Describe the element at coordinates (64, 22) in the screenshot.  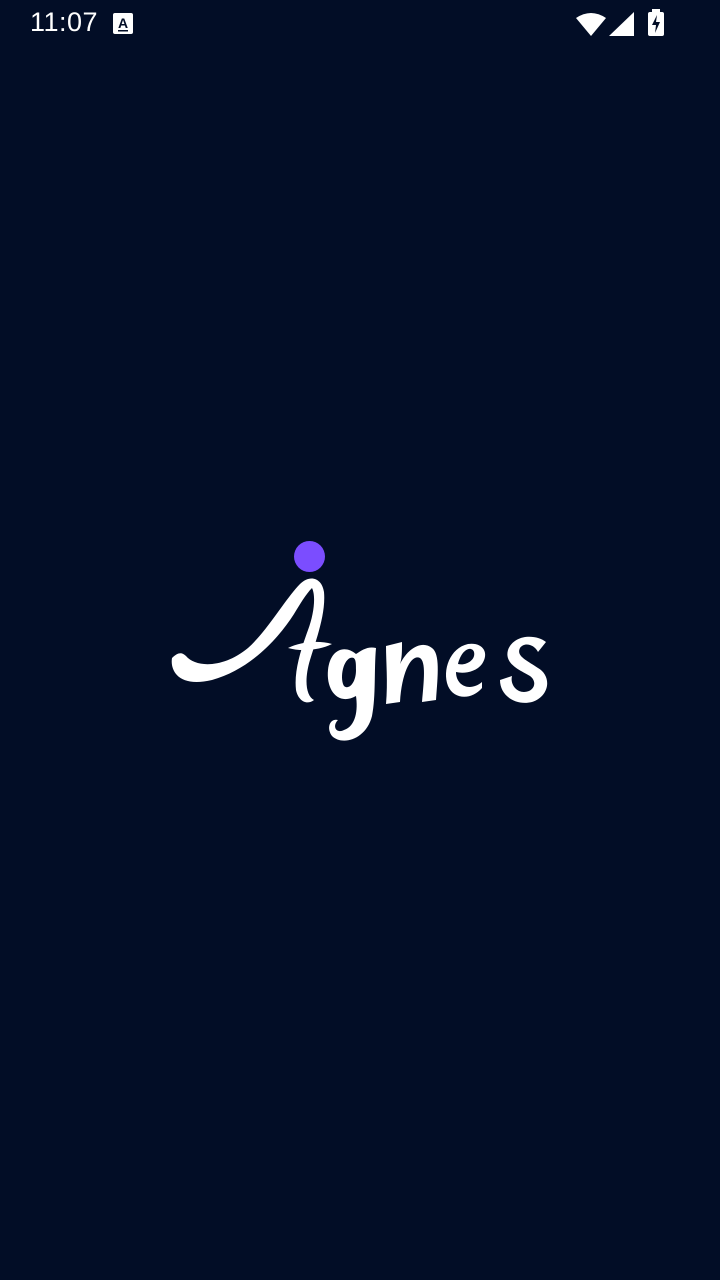
I see `status-time: 11:07` at that location.